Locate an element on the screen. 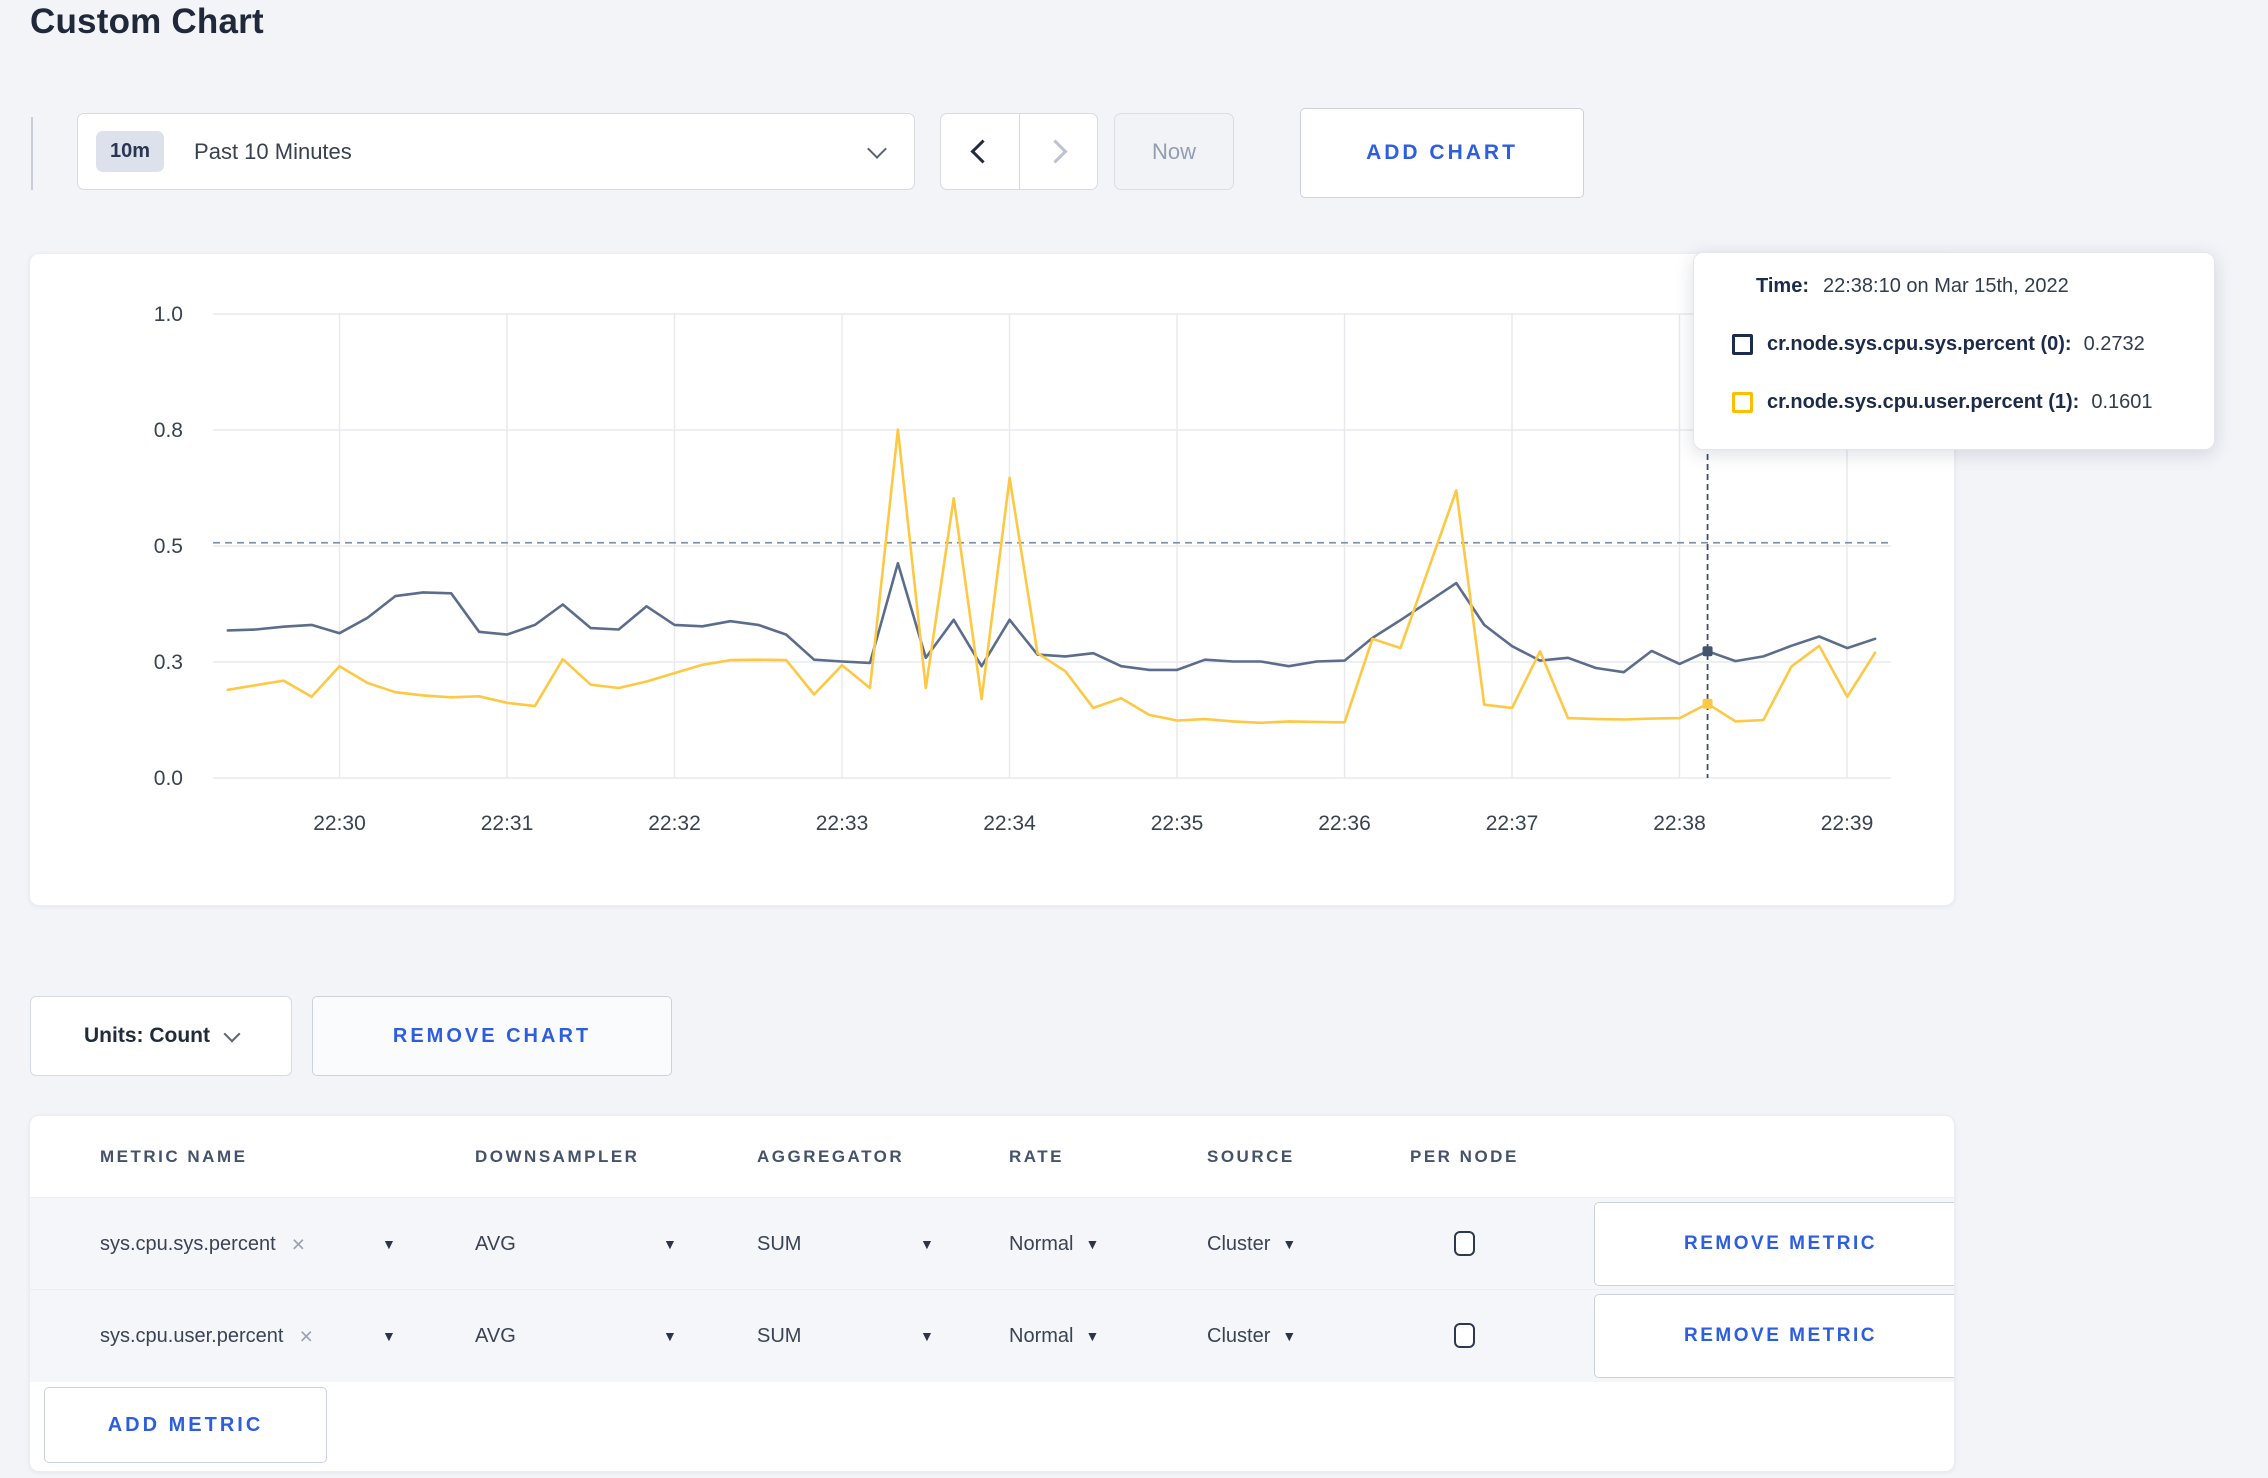  svg-text: 22:38 is located at coordinates (1679, 823).